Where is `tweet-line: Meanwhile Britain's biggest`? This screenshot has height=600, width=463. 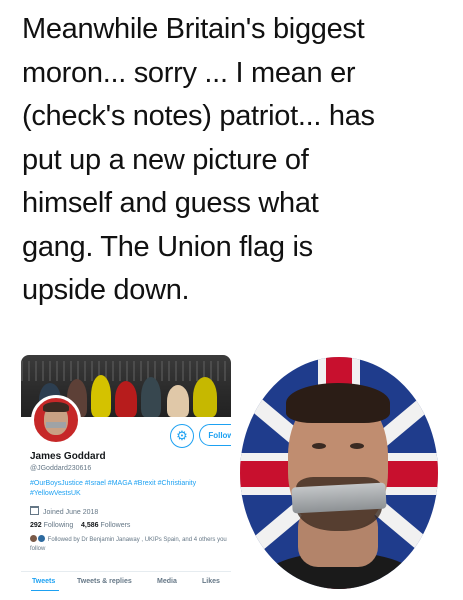
tweet-line: Meanwhile Britain's biggest is located at coordinates (193, 29).